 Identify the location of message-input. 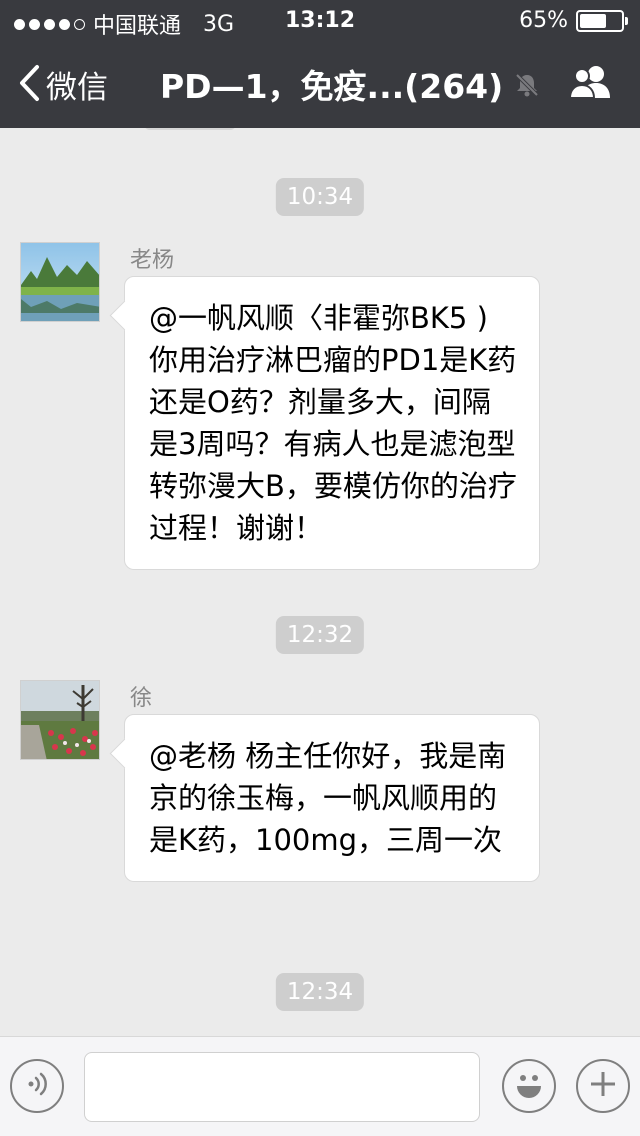
(282, 1087).